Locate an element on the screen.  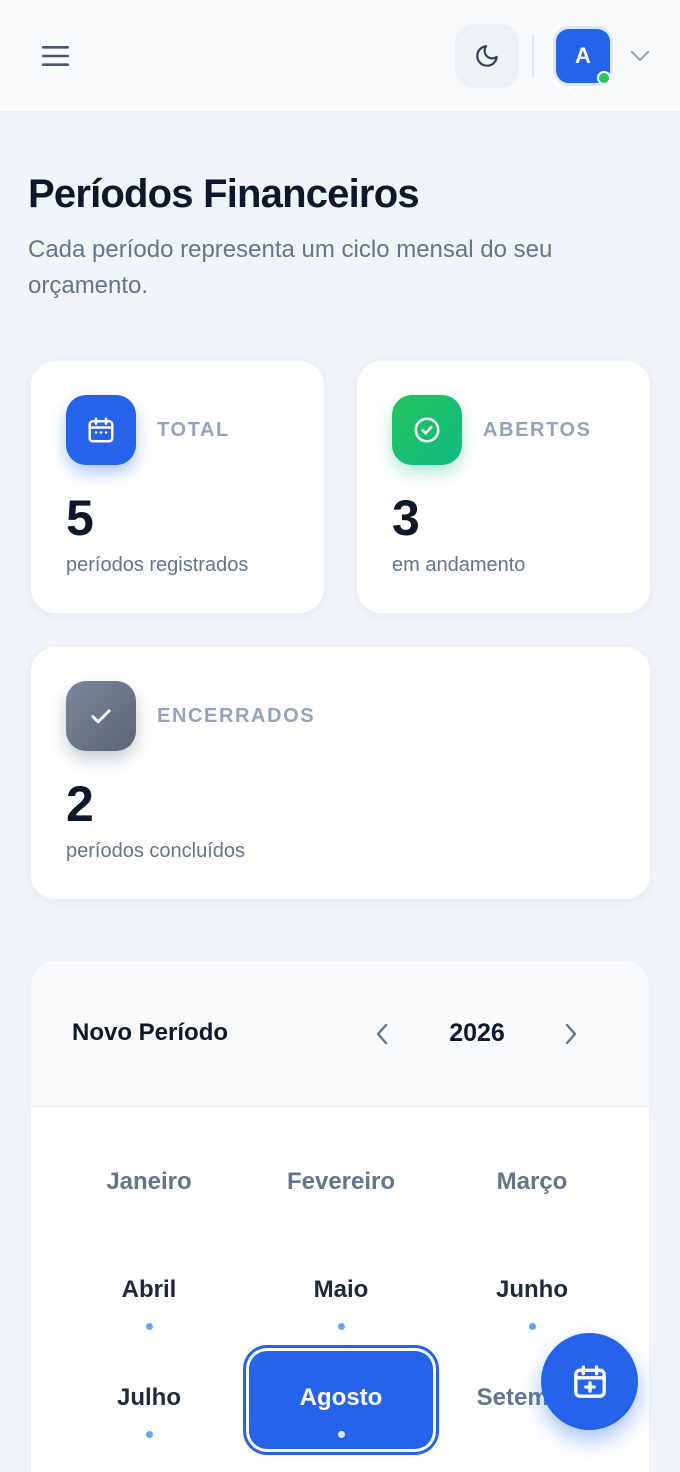
calendar-icon is located at coordinates (101, 430).